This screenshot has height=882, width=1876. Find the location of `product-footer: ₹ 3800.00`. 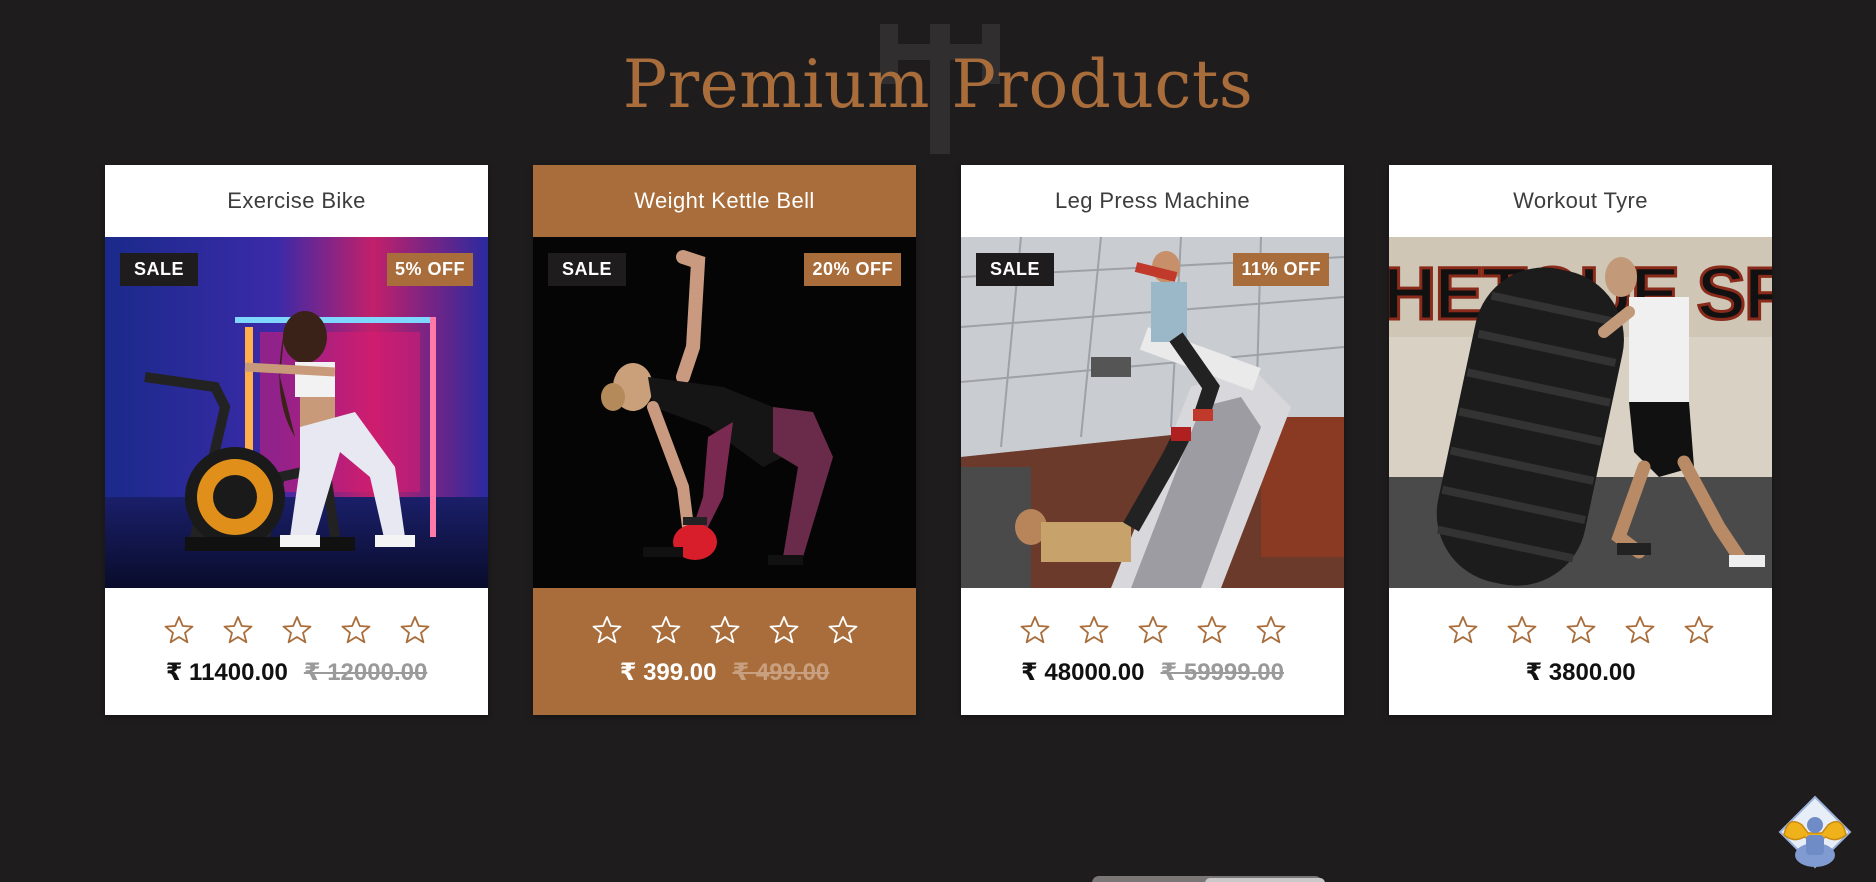

product-footer: ₹ 3800.00 is located at coordinates (1580, 651).